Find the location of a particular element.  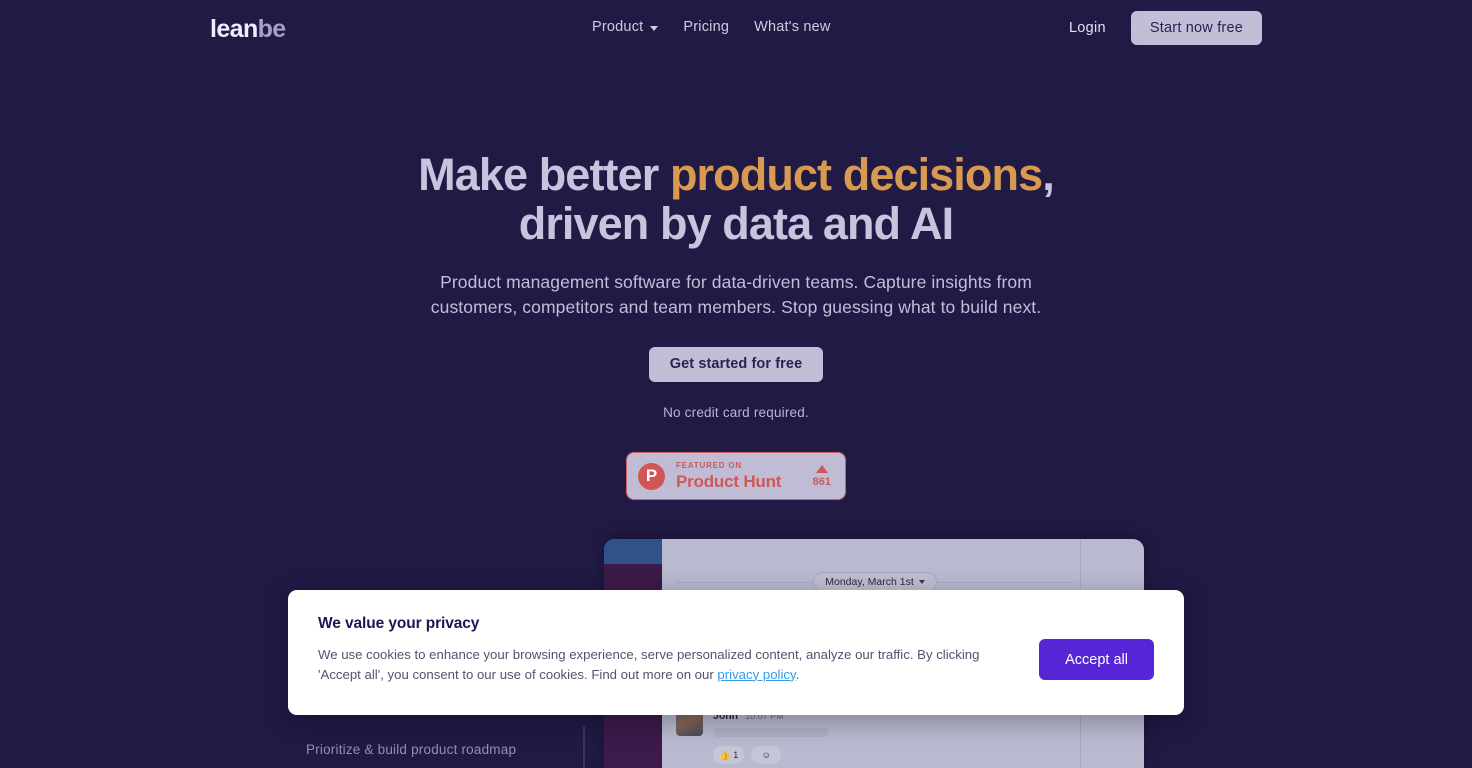

headline-accent: product decisions is located at coordinates (856, 174).